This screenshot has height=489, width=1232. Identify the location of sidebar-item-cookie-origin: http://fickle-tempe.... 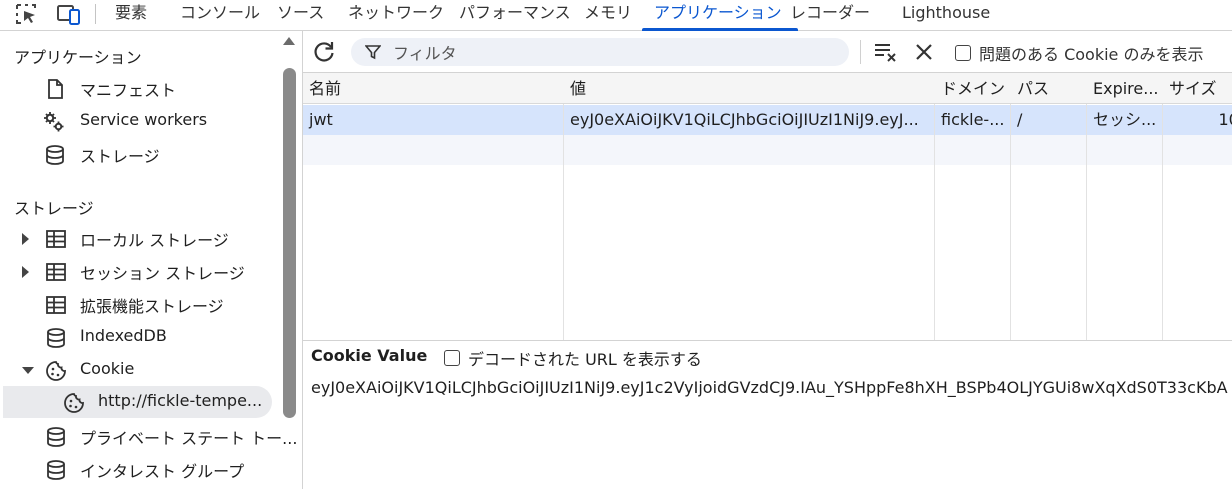
(137, 402).